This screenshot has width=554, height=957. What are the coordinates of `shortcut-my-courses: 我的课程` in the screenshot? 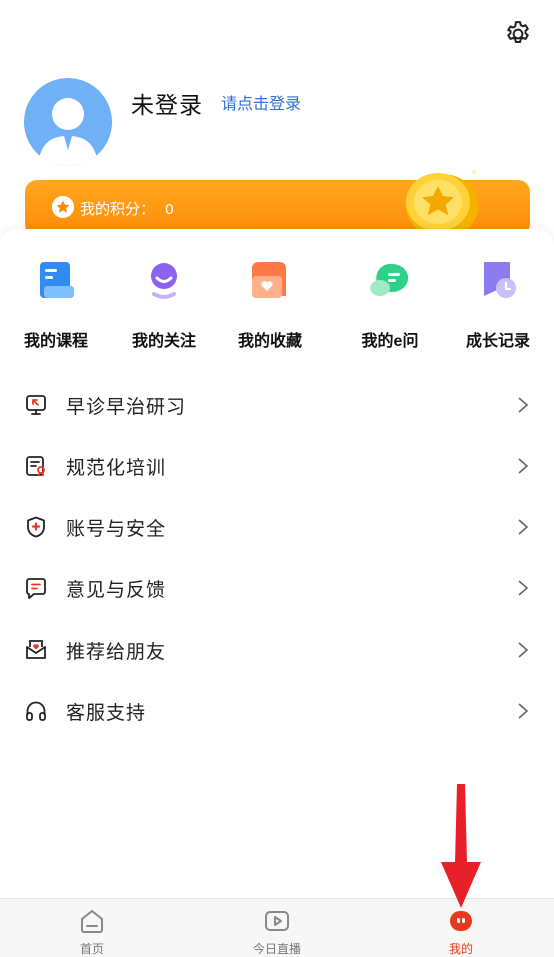 It's located at (56, 304).